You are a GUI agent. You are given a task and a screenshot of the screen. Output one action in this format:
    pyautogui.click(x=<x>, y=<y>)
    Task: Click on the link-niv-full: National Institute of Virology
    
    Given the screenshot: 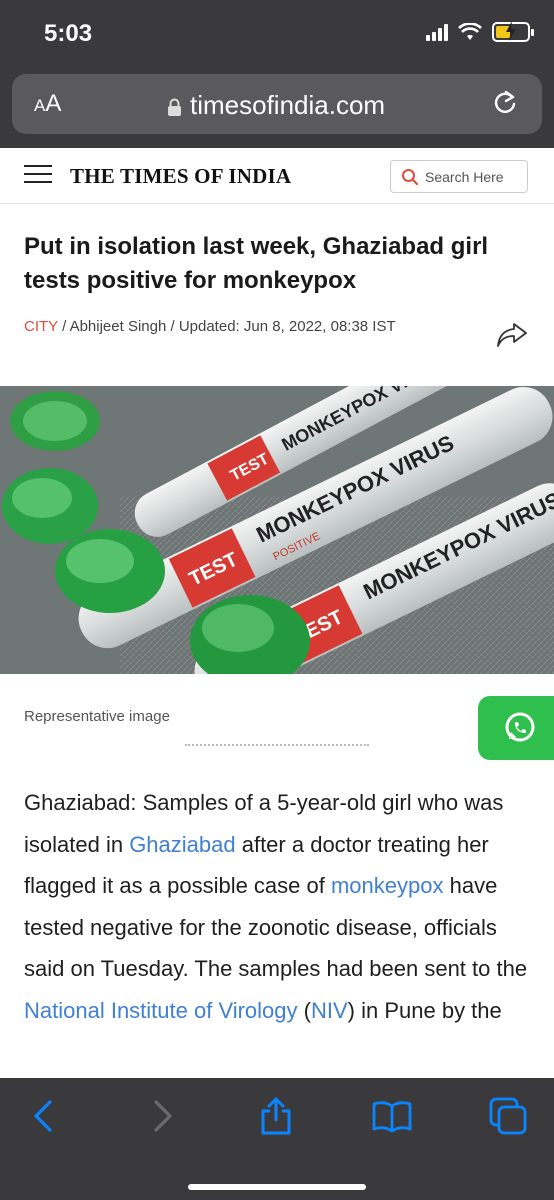 What is the action you would take?
    pyautogui.click(x=161, y=1010)
    